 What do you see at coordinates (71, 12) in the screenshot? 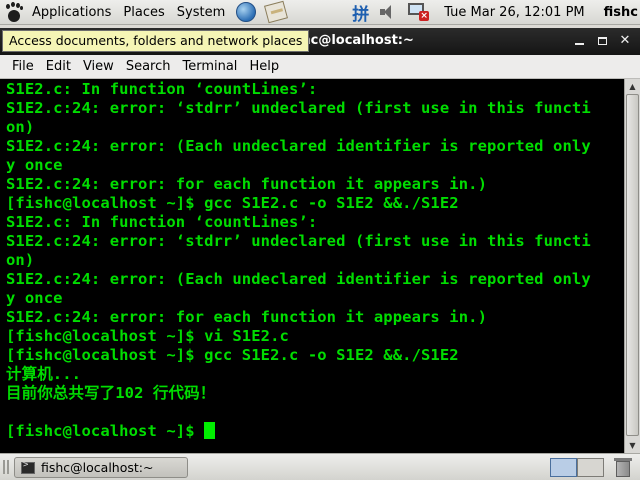
I see `applications-menu: Applications` at bounding box center [71, 12].